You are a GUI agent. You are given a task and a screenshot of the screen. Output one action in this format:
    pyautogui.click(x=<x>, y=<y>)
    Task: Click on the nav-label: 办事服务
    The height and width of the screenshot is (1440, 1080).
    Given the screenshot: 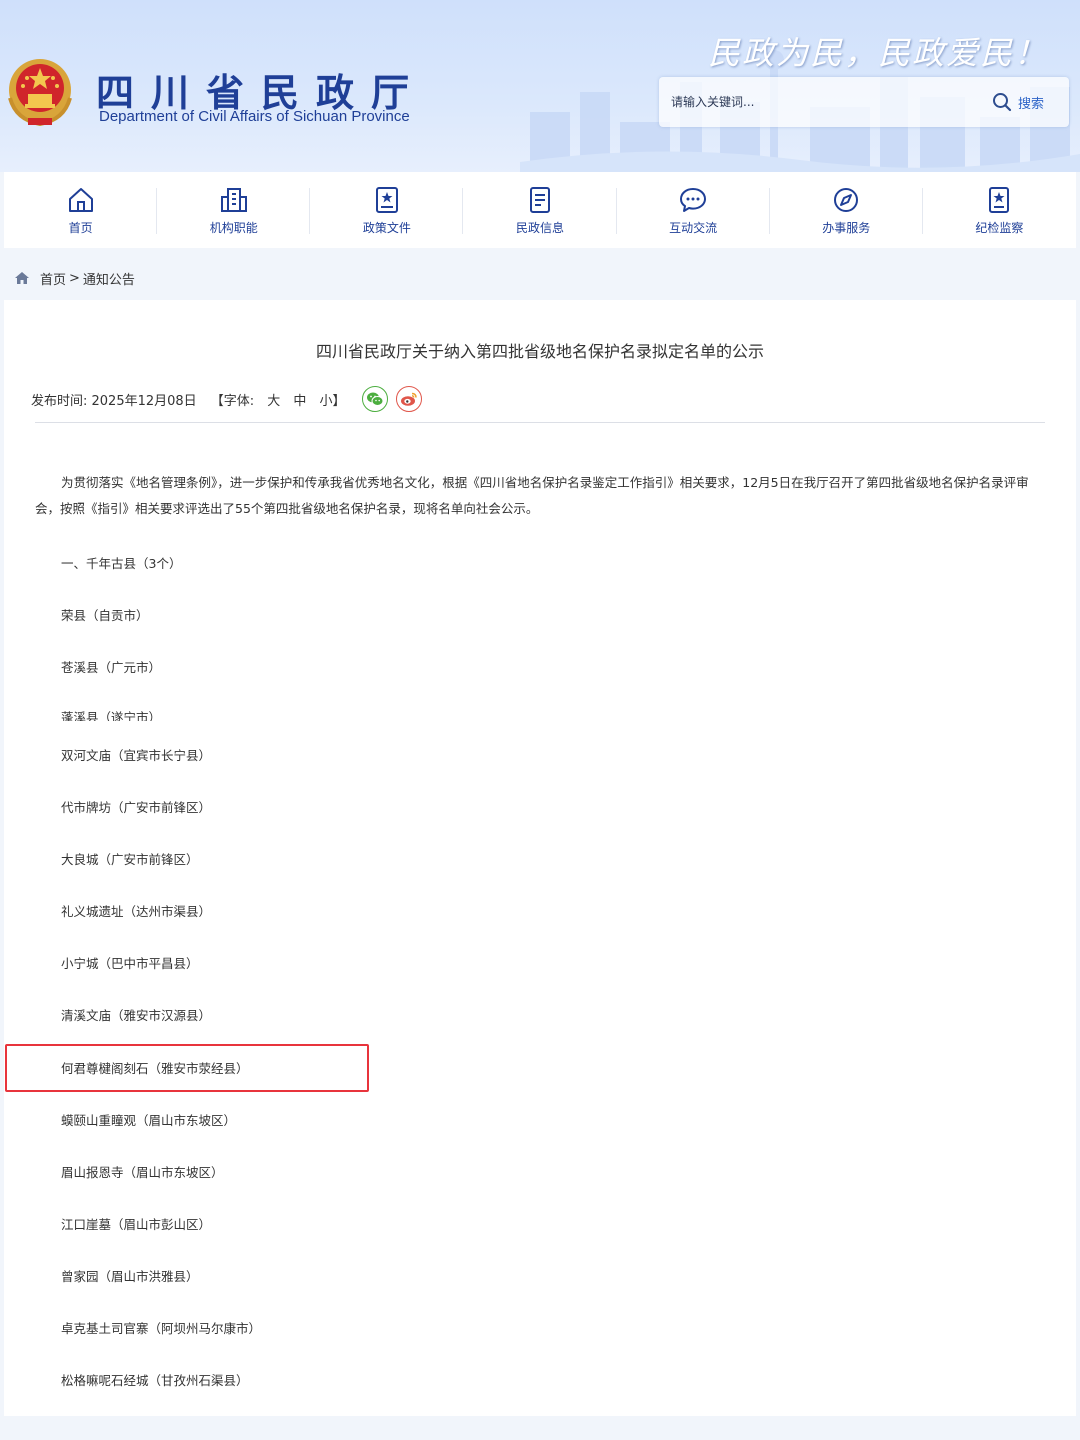 What is the action you would take?
    pyautogui.click(x=846, y=227)
    